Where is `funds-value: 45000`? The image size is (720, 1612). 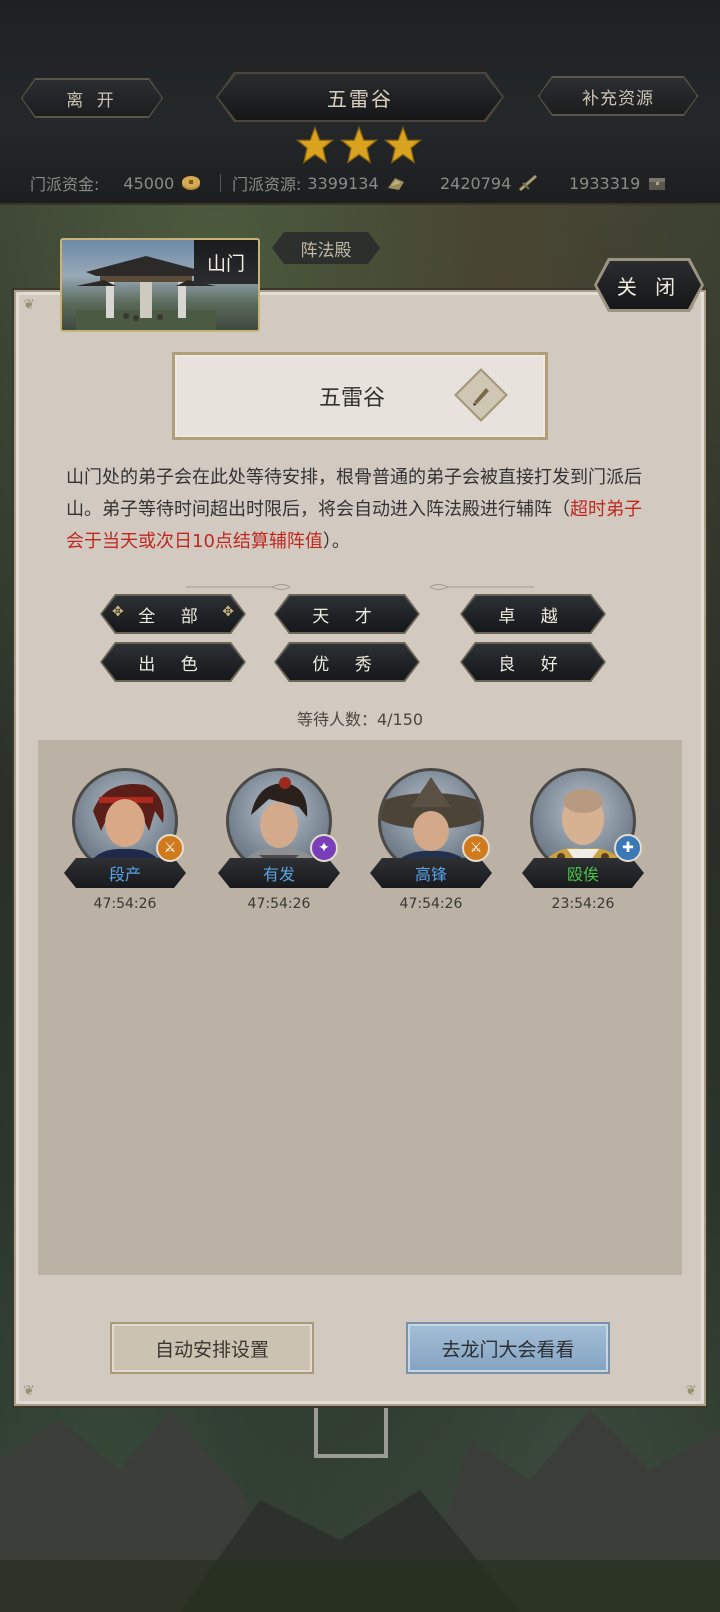
funds-value: 45000 is located at coordinates (149, 183).